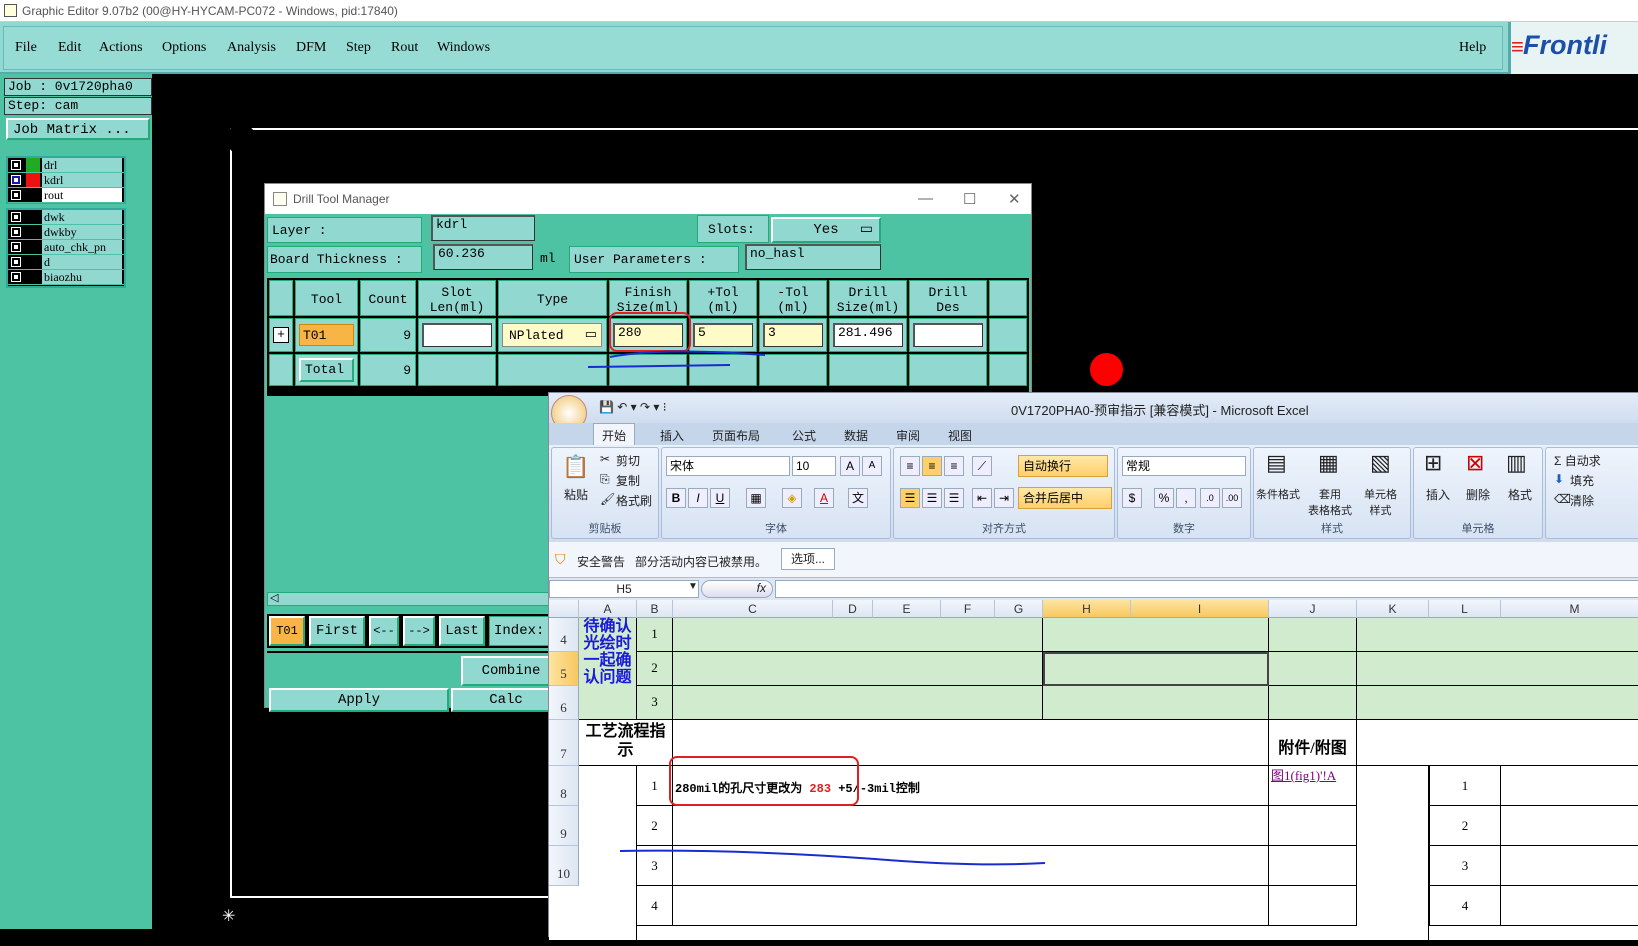 The image size is (1638, 946). What do you see at coordinates (552, 335) in the screenshot?
I see `type-dropdown: NPlated ▭` at bounding box center [552, 335].